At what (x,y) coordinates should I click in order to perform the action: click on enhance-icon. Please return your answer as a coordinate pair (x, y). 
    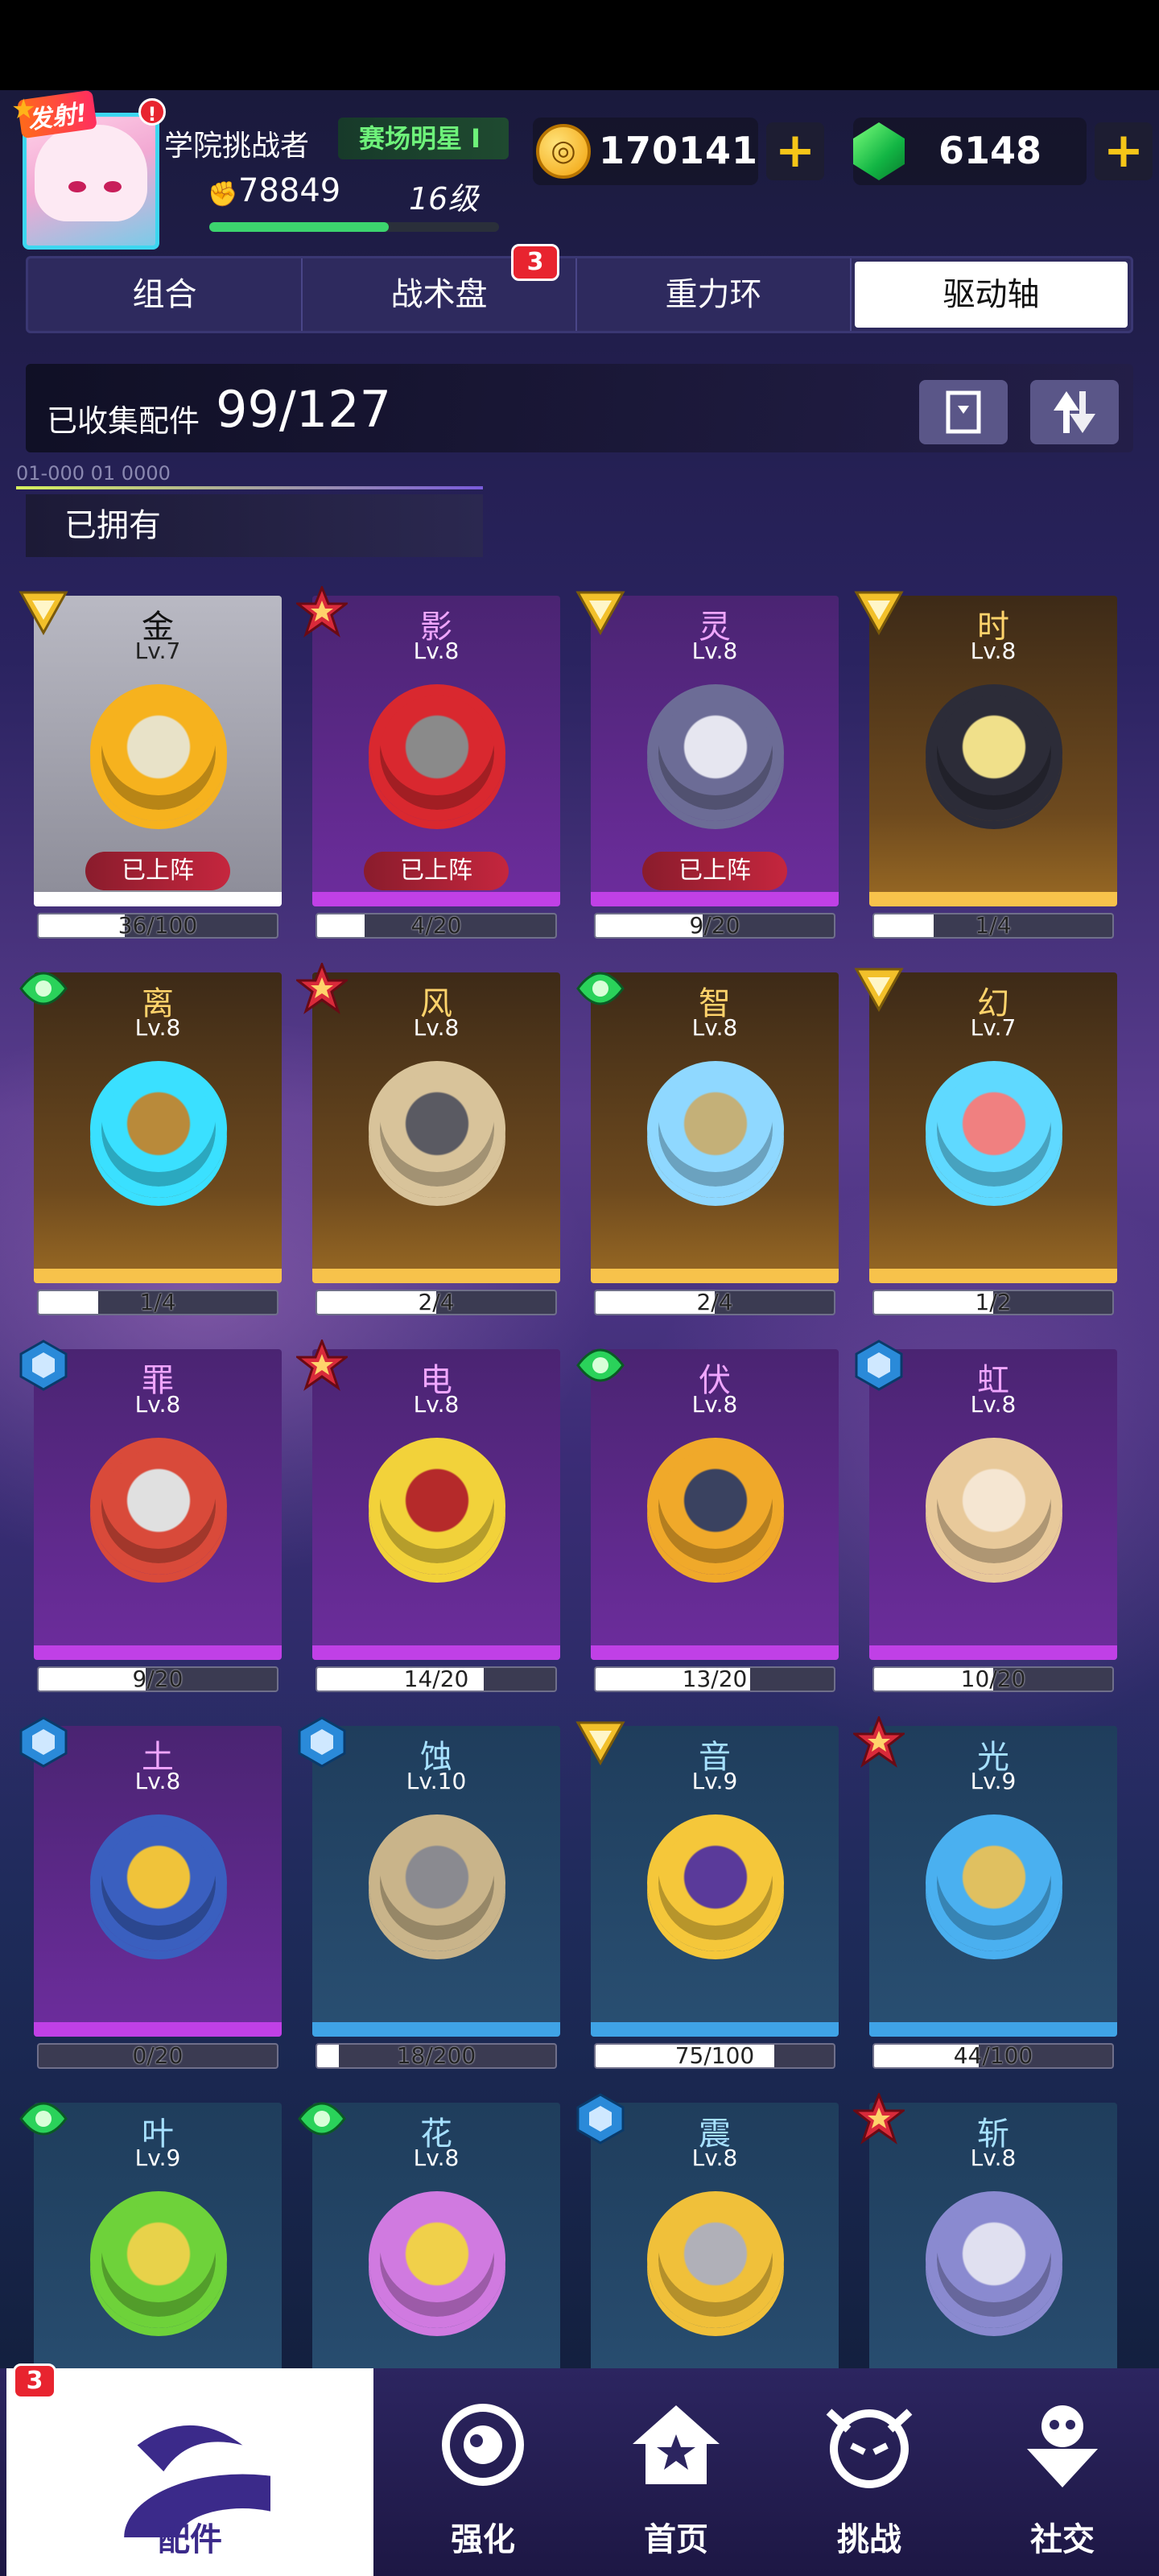
    Looking at the image, I should click on (483, 2445).